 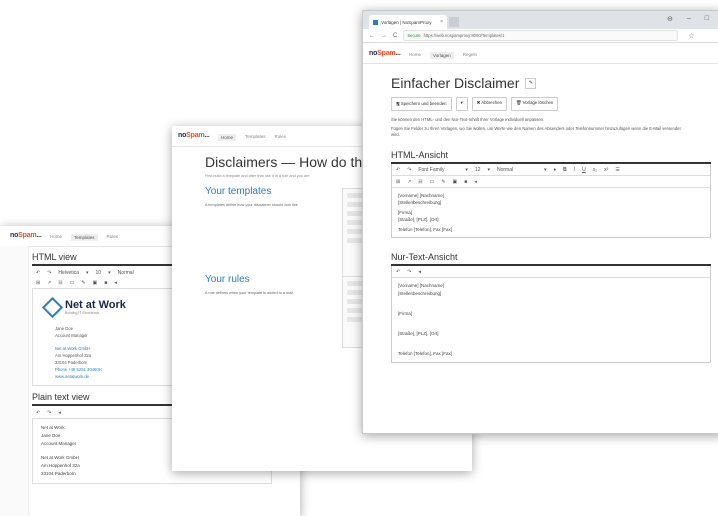 What do you see at coordinates (384, 36) in the screenshot?
I see `forward-icon: →` at bounding box center [384, 36].